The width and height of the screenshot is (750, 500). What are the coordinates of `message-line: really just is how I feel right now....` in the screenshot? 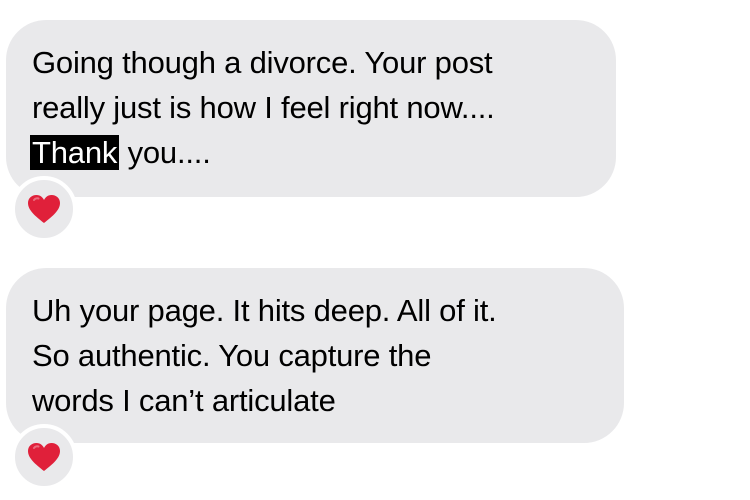 It's located at (263, 107).